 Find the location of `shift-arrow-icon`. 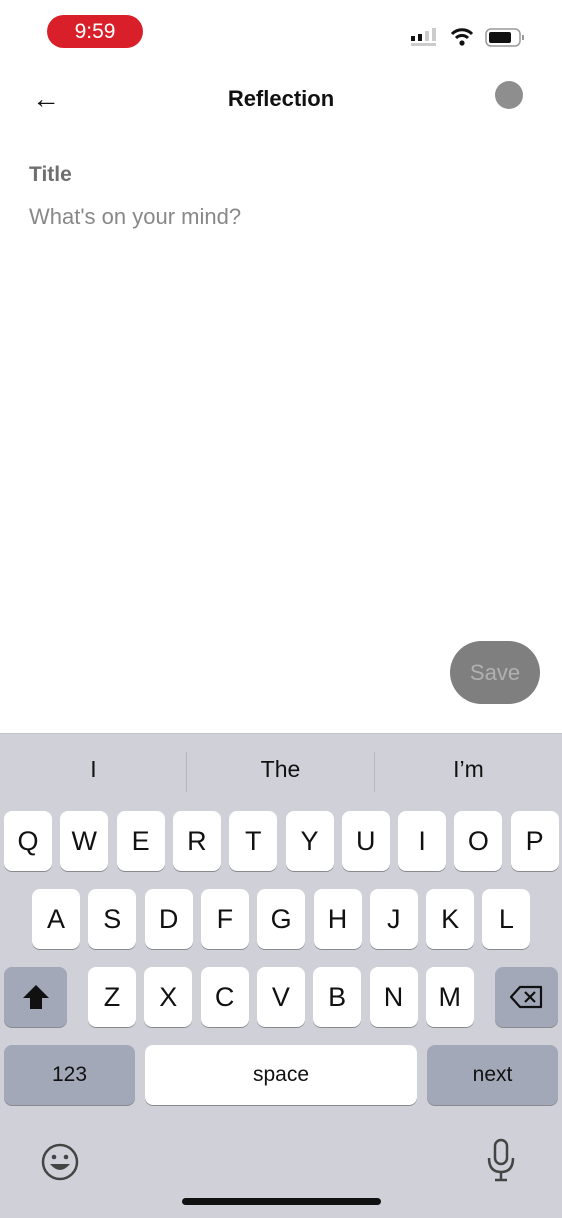

shift-arrow-icon is located at coordinates (35, 997).